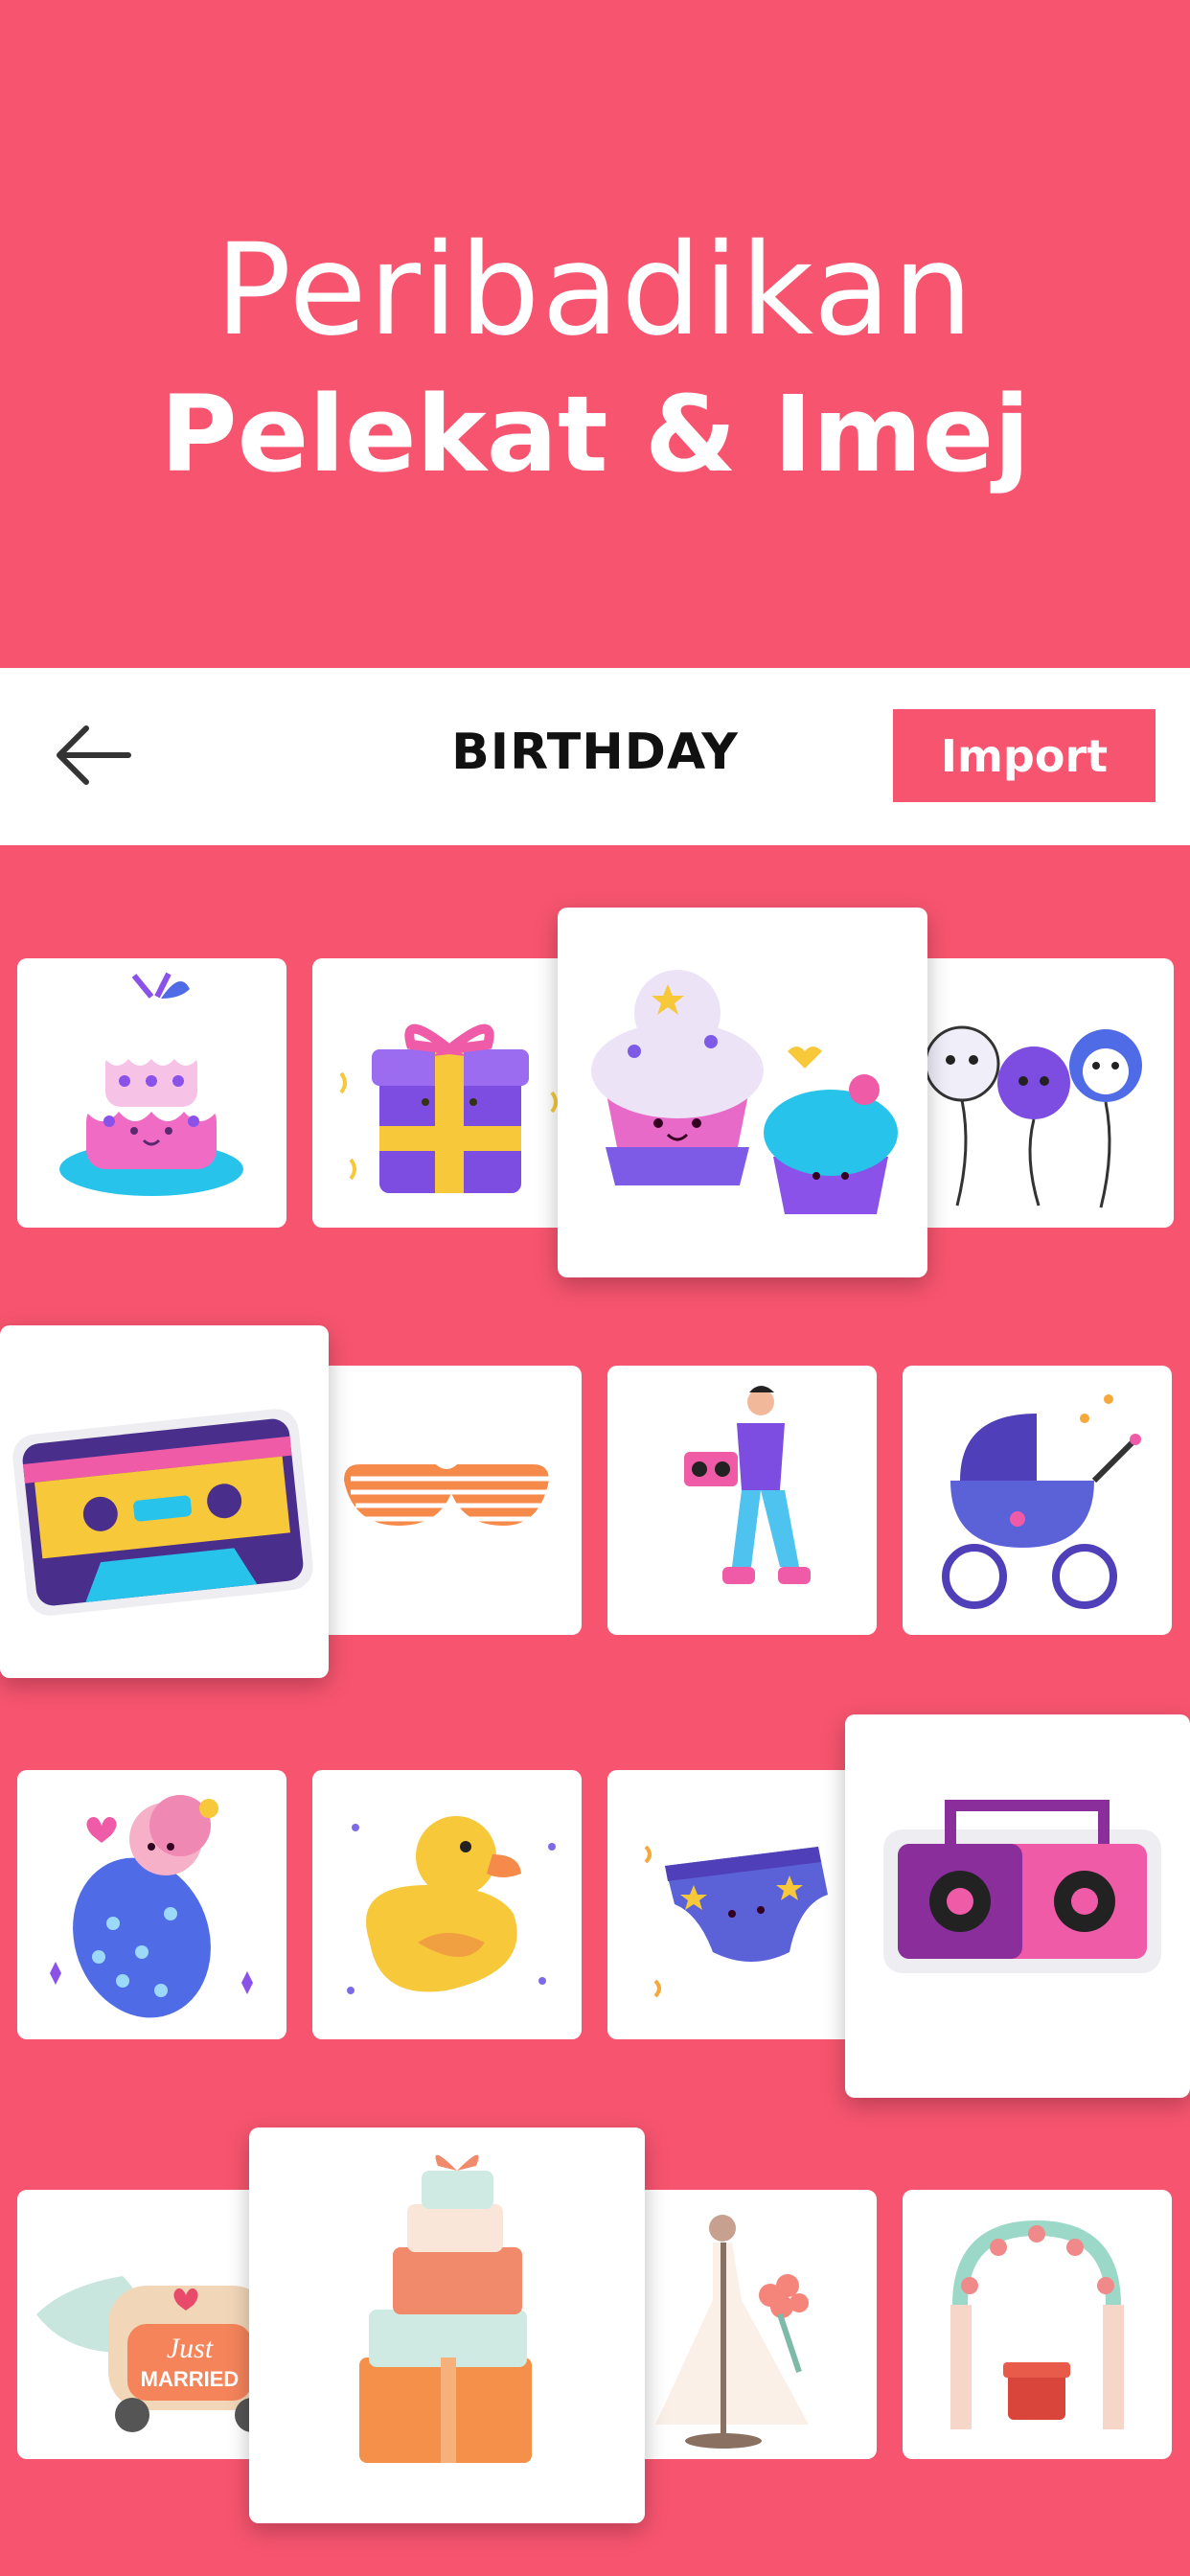 The height and width of the screenshot is (2576, 1190). Describe the element at coordinates (1025, 755) in the screenshot. I see `import-button: Import` at that location.